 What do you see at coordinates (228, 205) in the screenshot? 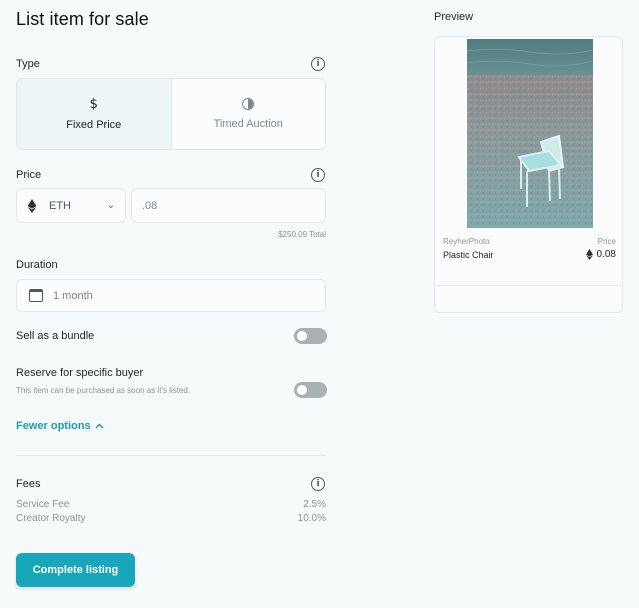
I see `price-input: .08` at bounding box center [228, 205].